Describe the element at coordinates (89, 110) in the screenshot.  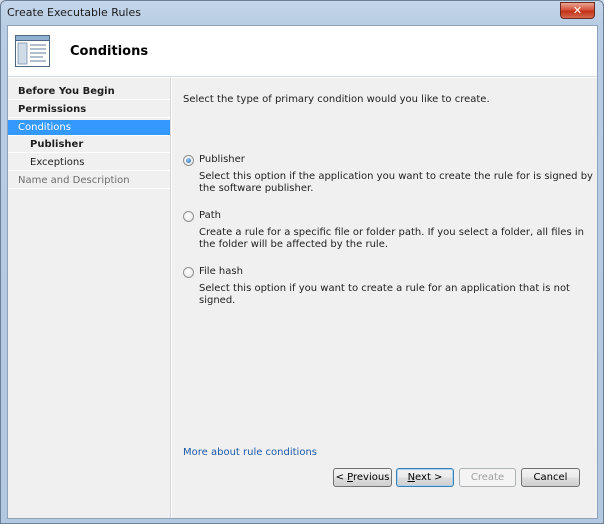
I see `nav-step-permissions: Permissions` at that location.